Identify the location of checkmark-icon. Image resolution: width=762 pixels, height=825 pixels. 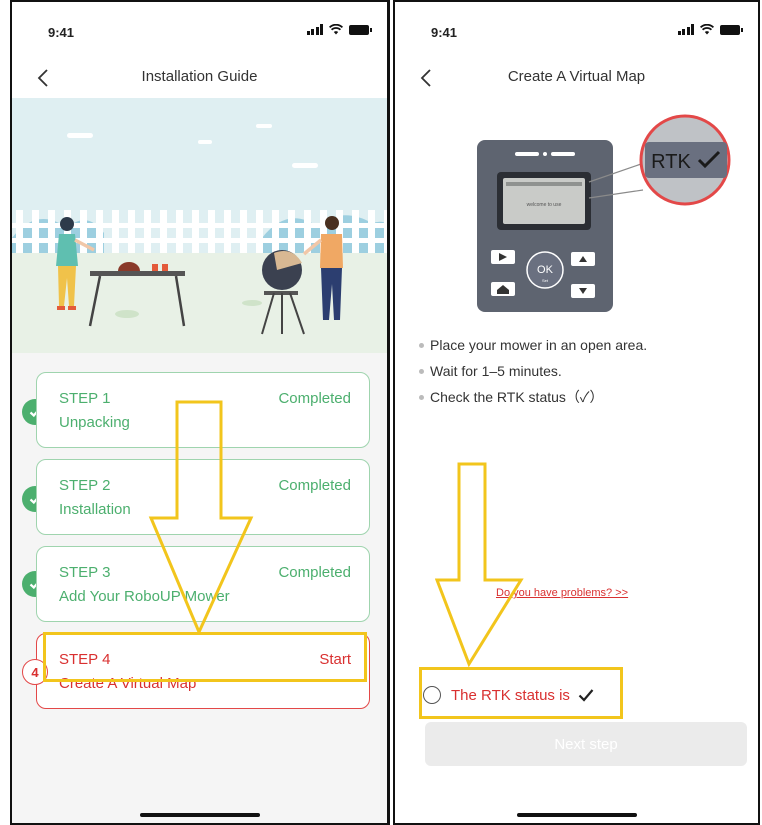
(586, 695).